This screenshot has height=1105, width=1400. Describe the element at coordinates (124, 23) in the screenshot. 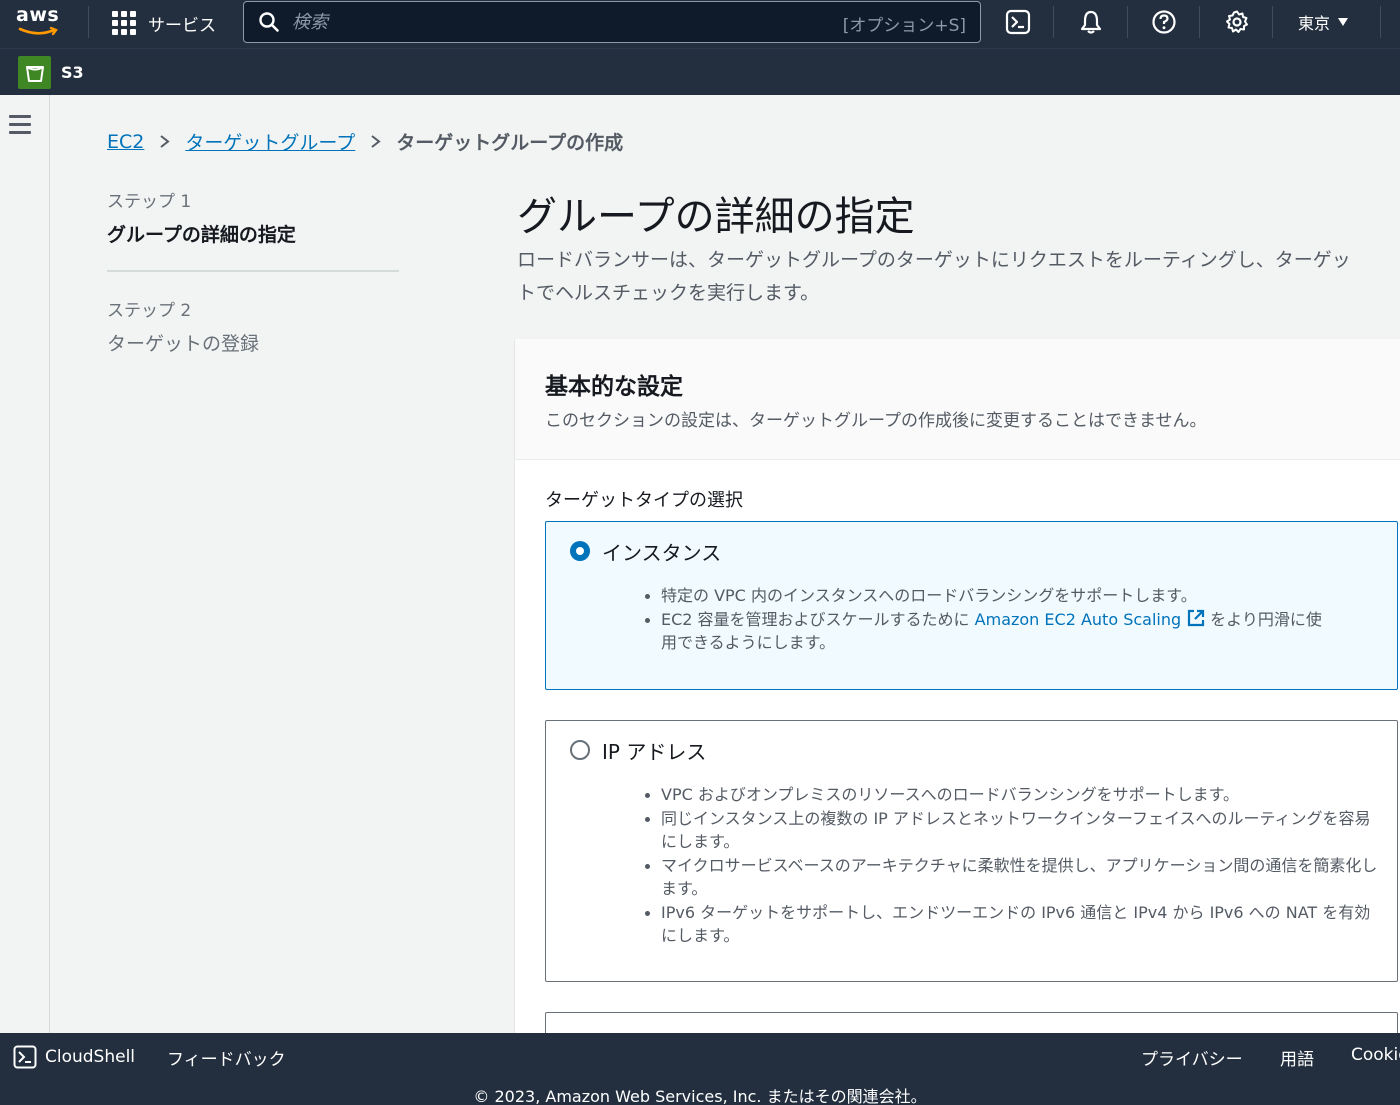

I see `grid-menu-icon` at that location.